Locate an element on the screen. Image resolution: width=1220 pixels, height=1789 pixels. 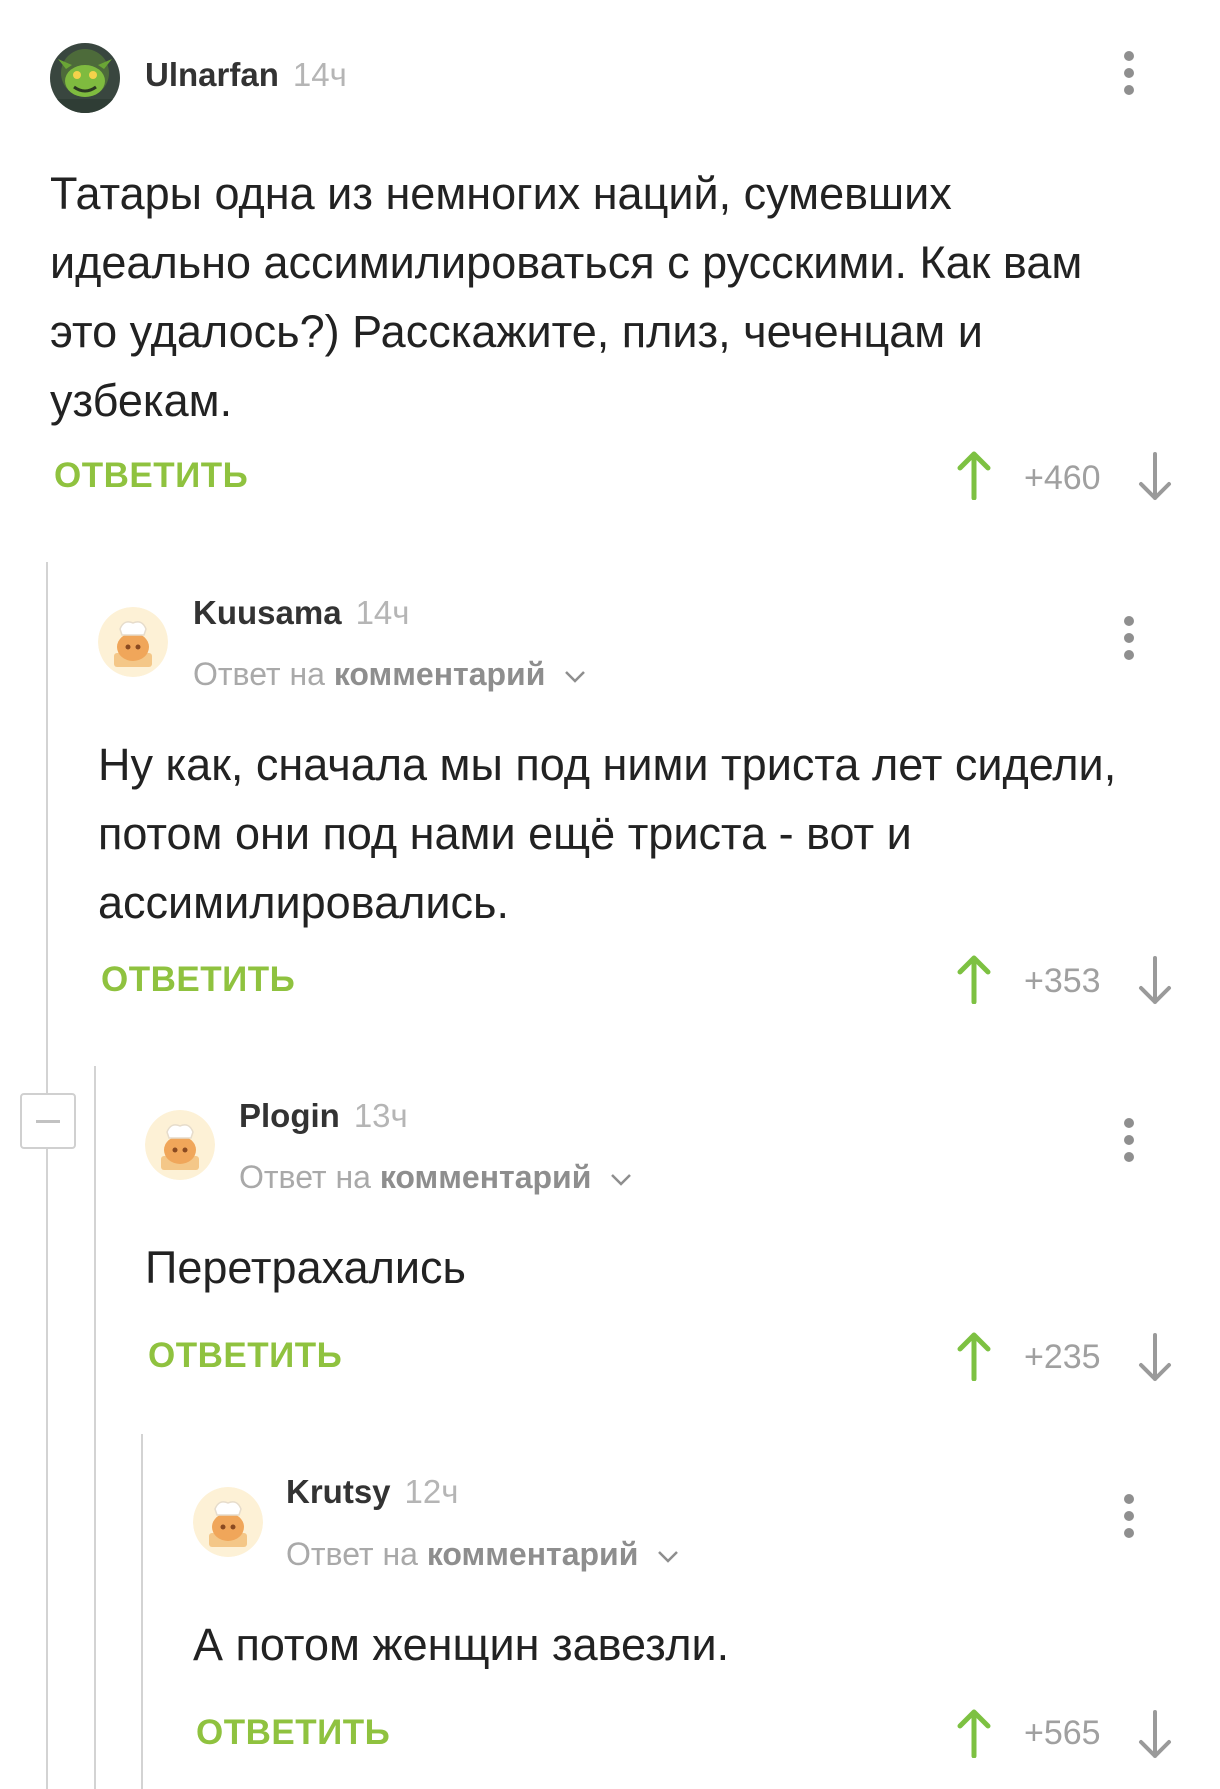
goblin-avatar-icon is located at coordinates (85, 78).